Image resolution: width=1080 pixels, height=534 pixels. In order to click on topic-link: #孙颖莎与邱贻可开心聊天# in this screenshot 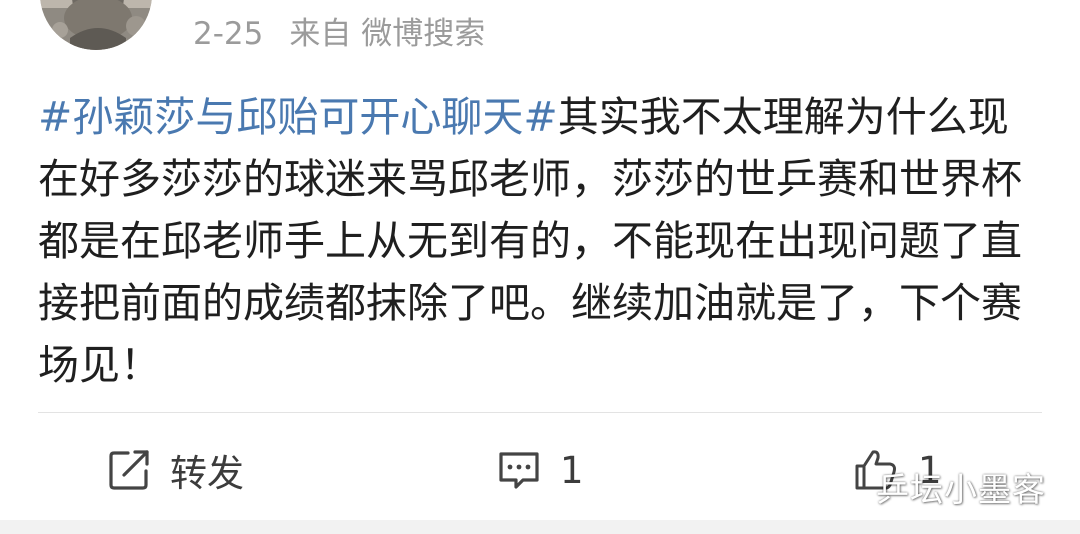, I will do `click(298, 117)`.